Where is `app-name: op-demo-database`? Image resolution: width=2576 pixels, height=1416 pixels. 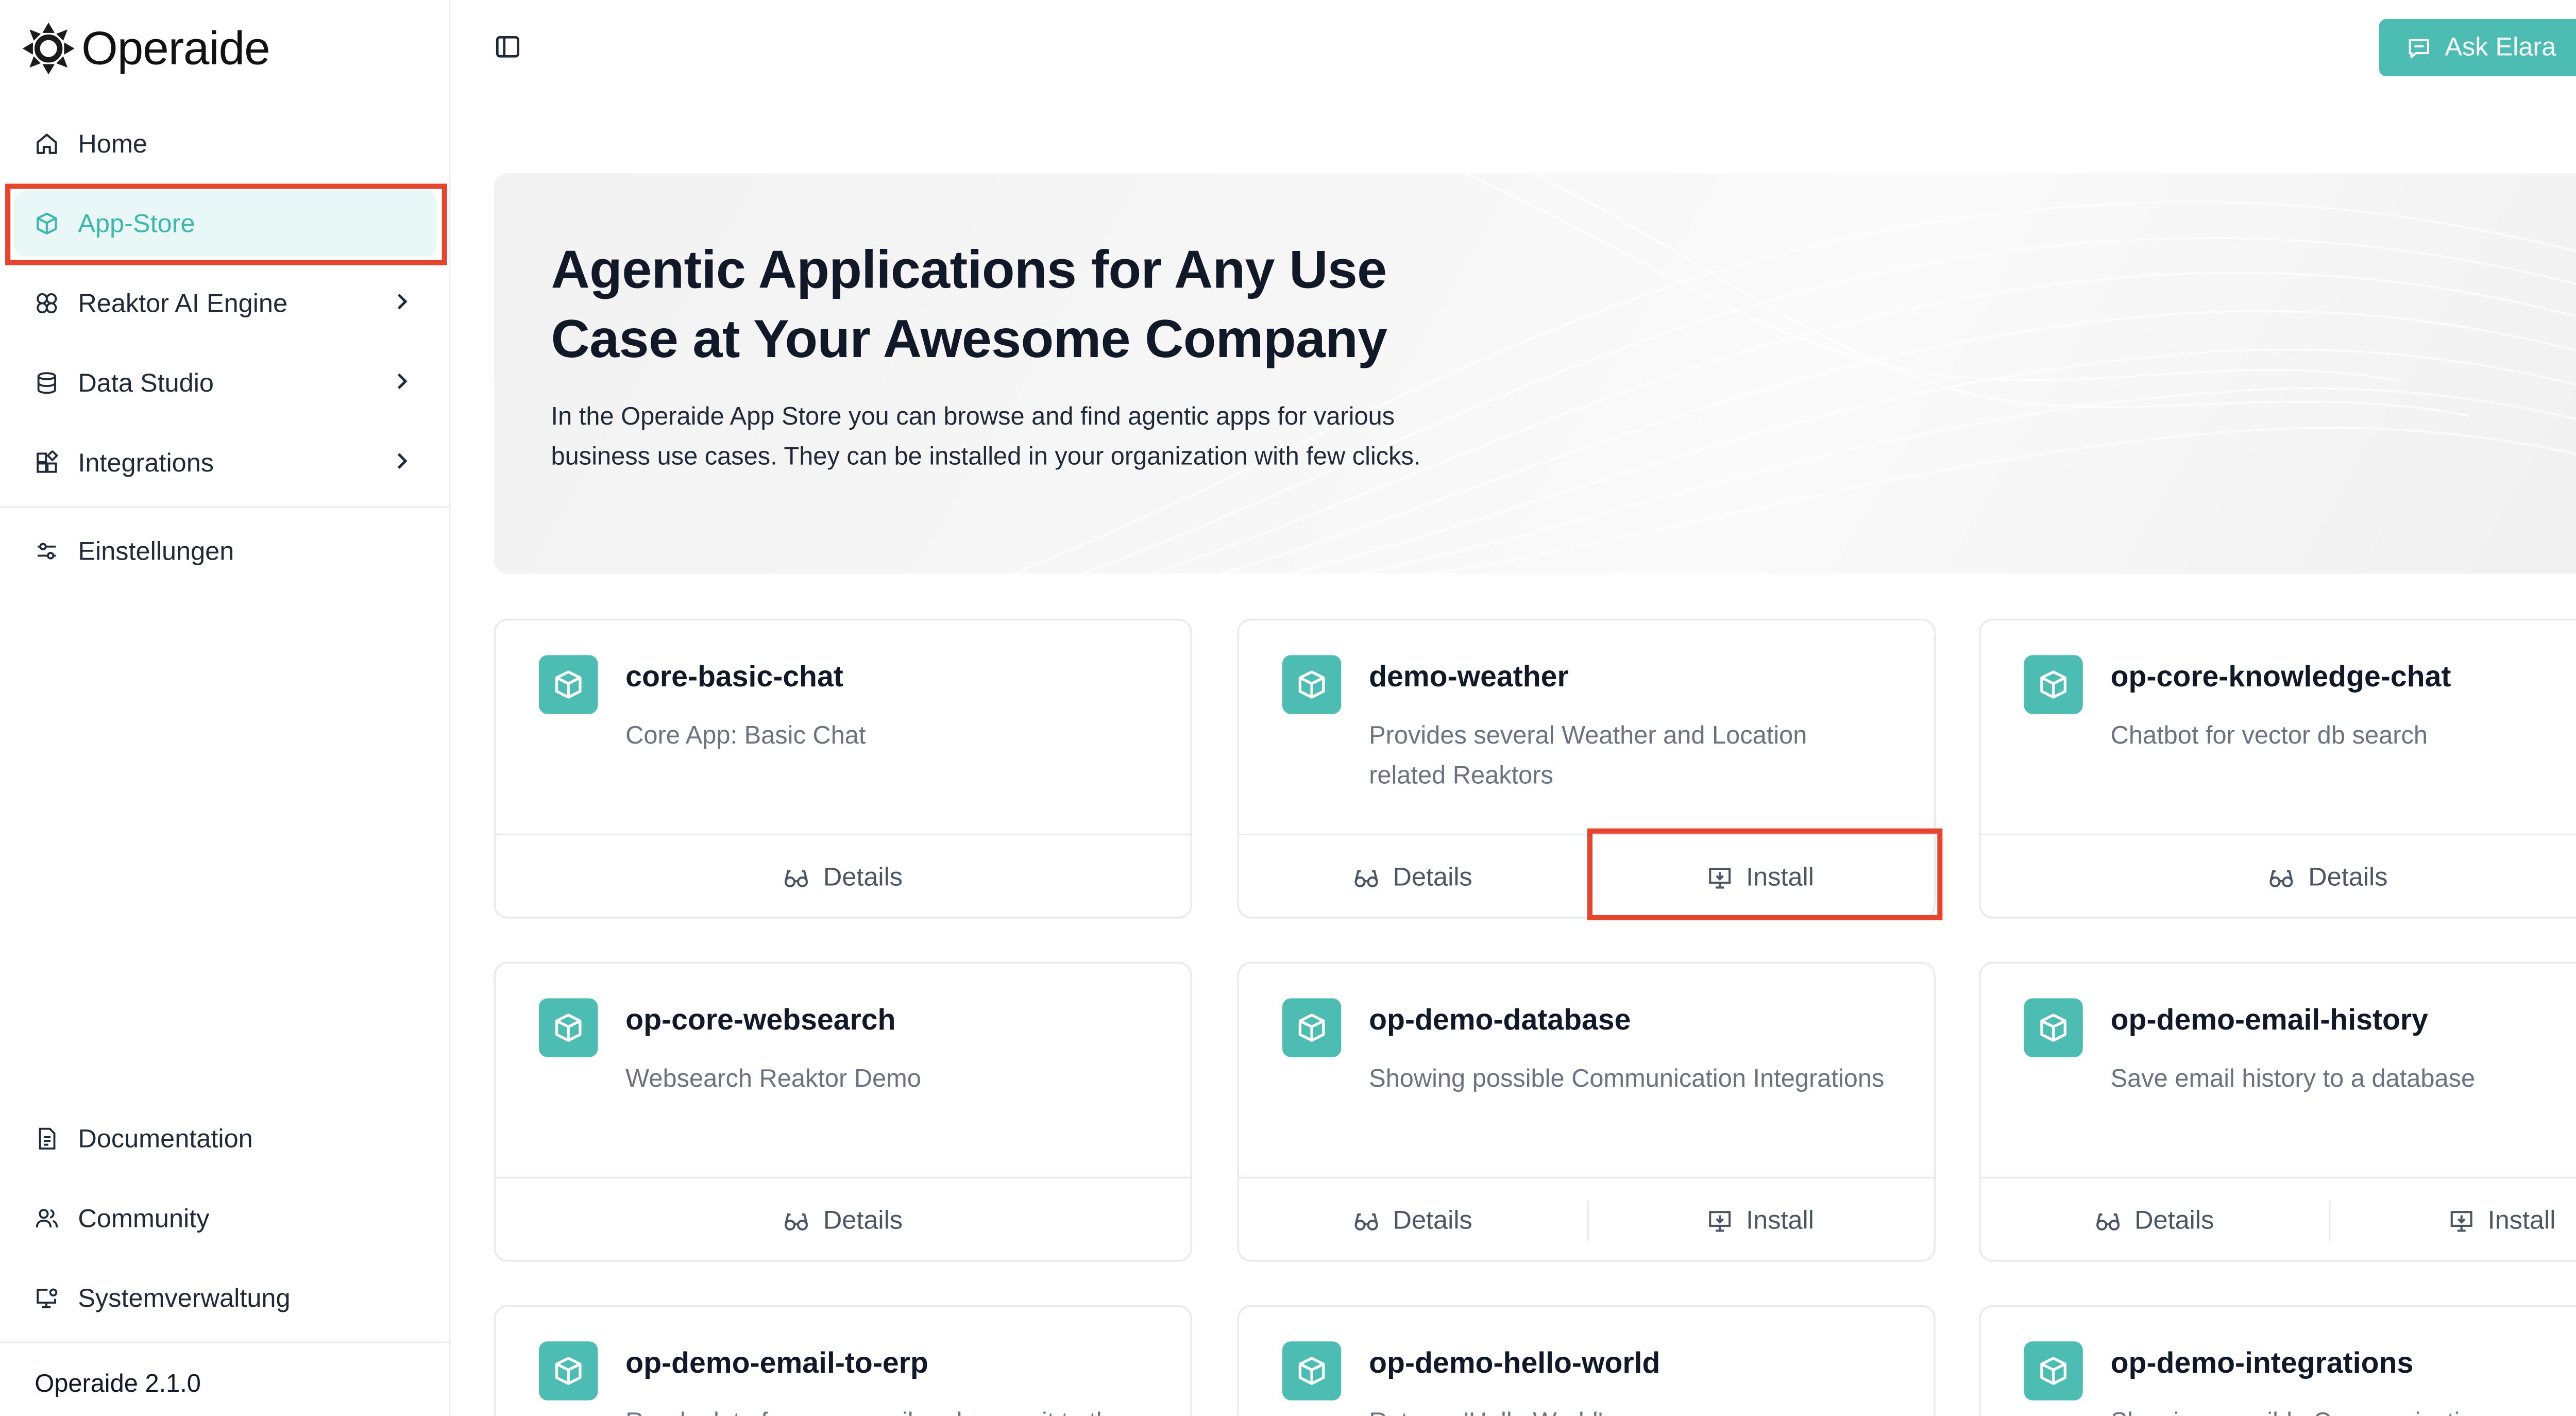
app-name: op-demo-database is located at coordinates (1500, 1020).